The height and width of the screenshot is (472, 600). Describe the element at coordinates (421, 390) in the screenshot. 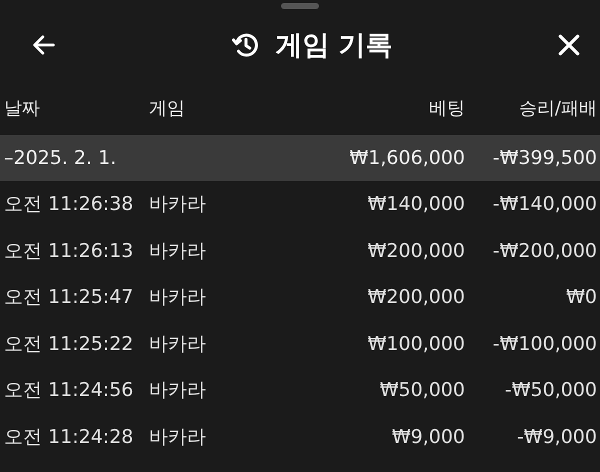

I see `table-cell-text: ₩50,000` at that location.